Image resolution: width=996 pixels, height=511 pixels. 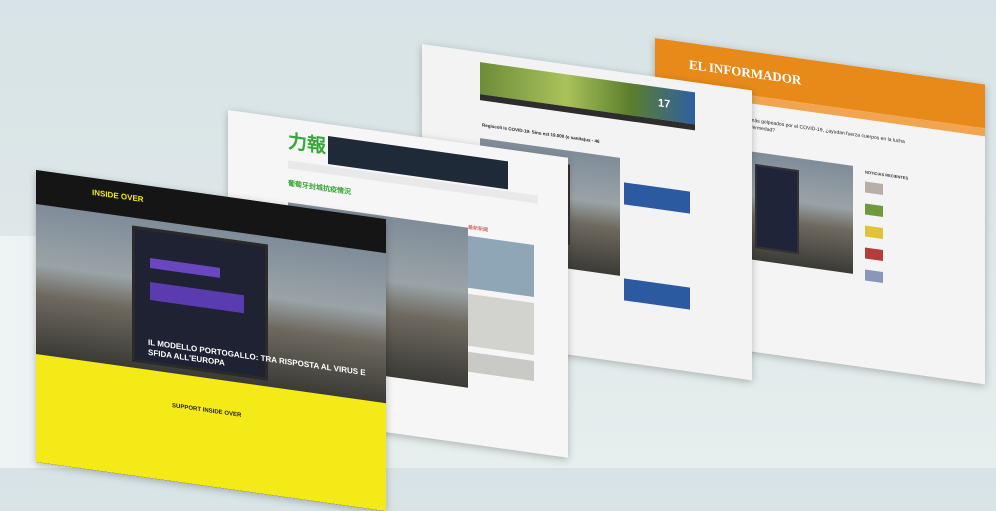 What do you see at coordinates (478, 229) in the screenshot?
I see `chinese-sidebar-tab: 最新新聞` at bounding box center [478, 229].